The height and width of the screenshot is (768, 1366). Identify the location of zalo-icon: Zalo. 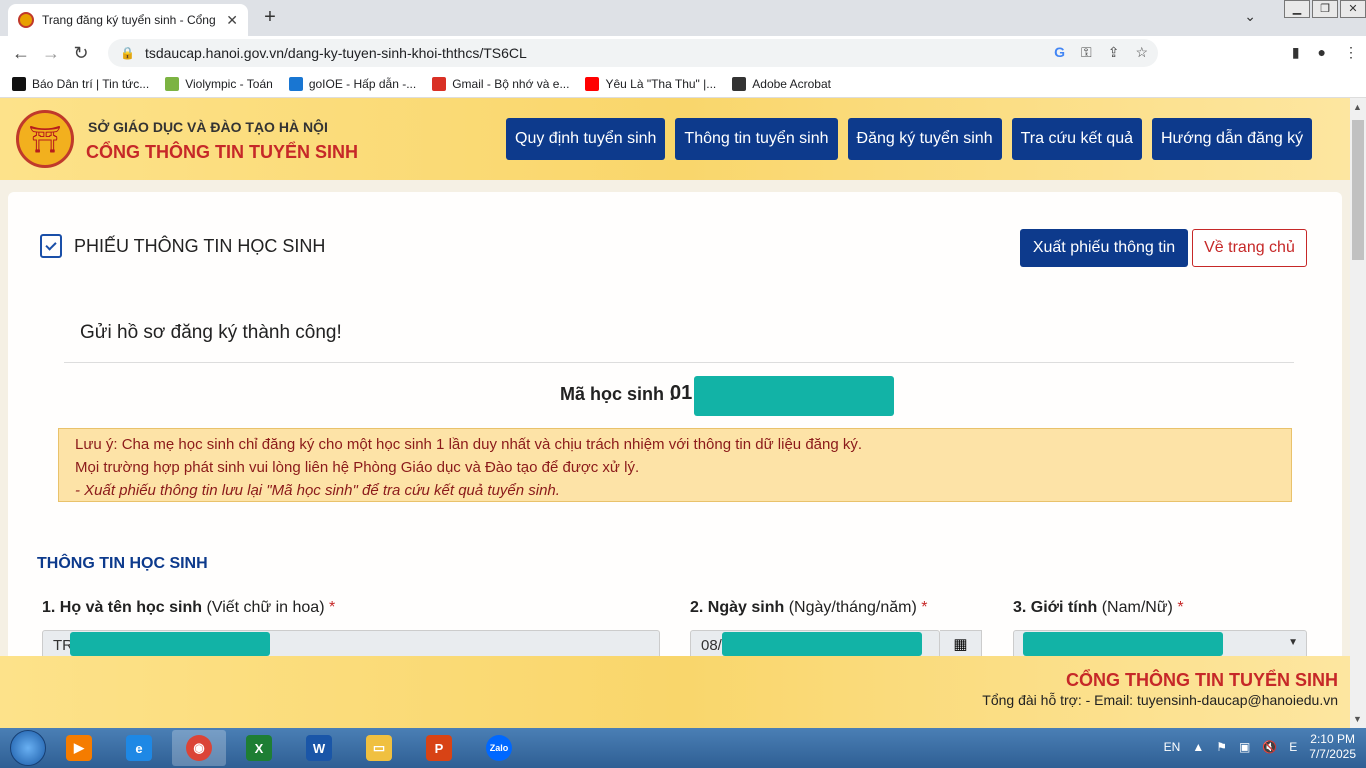
(499, 748).